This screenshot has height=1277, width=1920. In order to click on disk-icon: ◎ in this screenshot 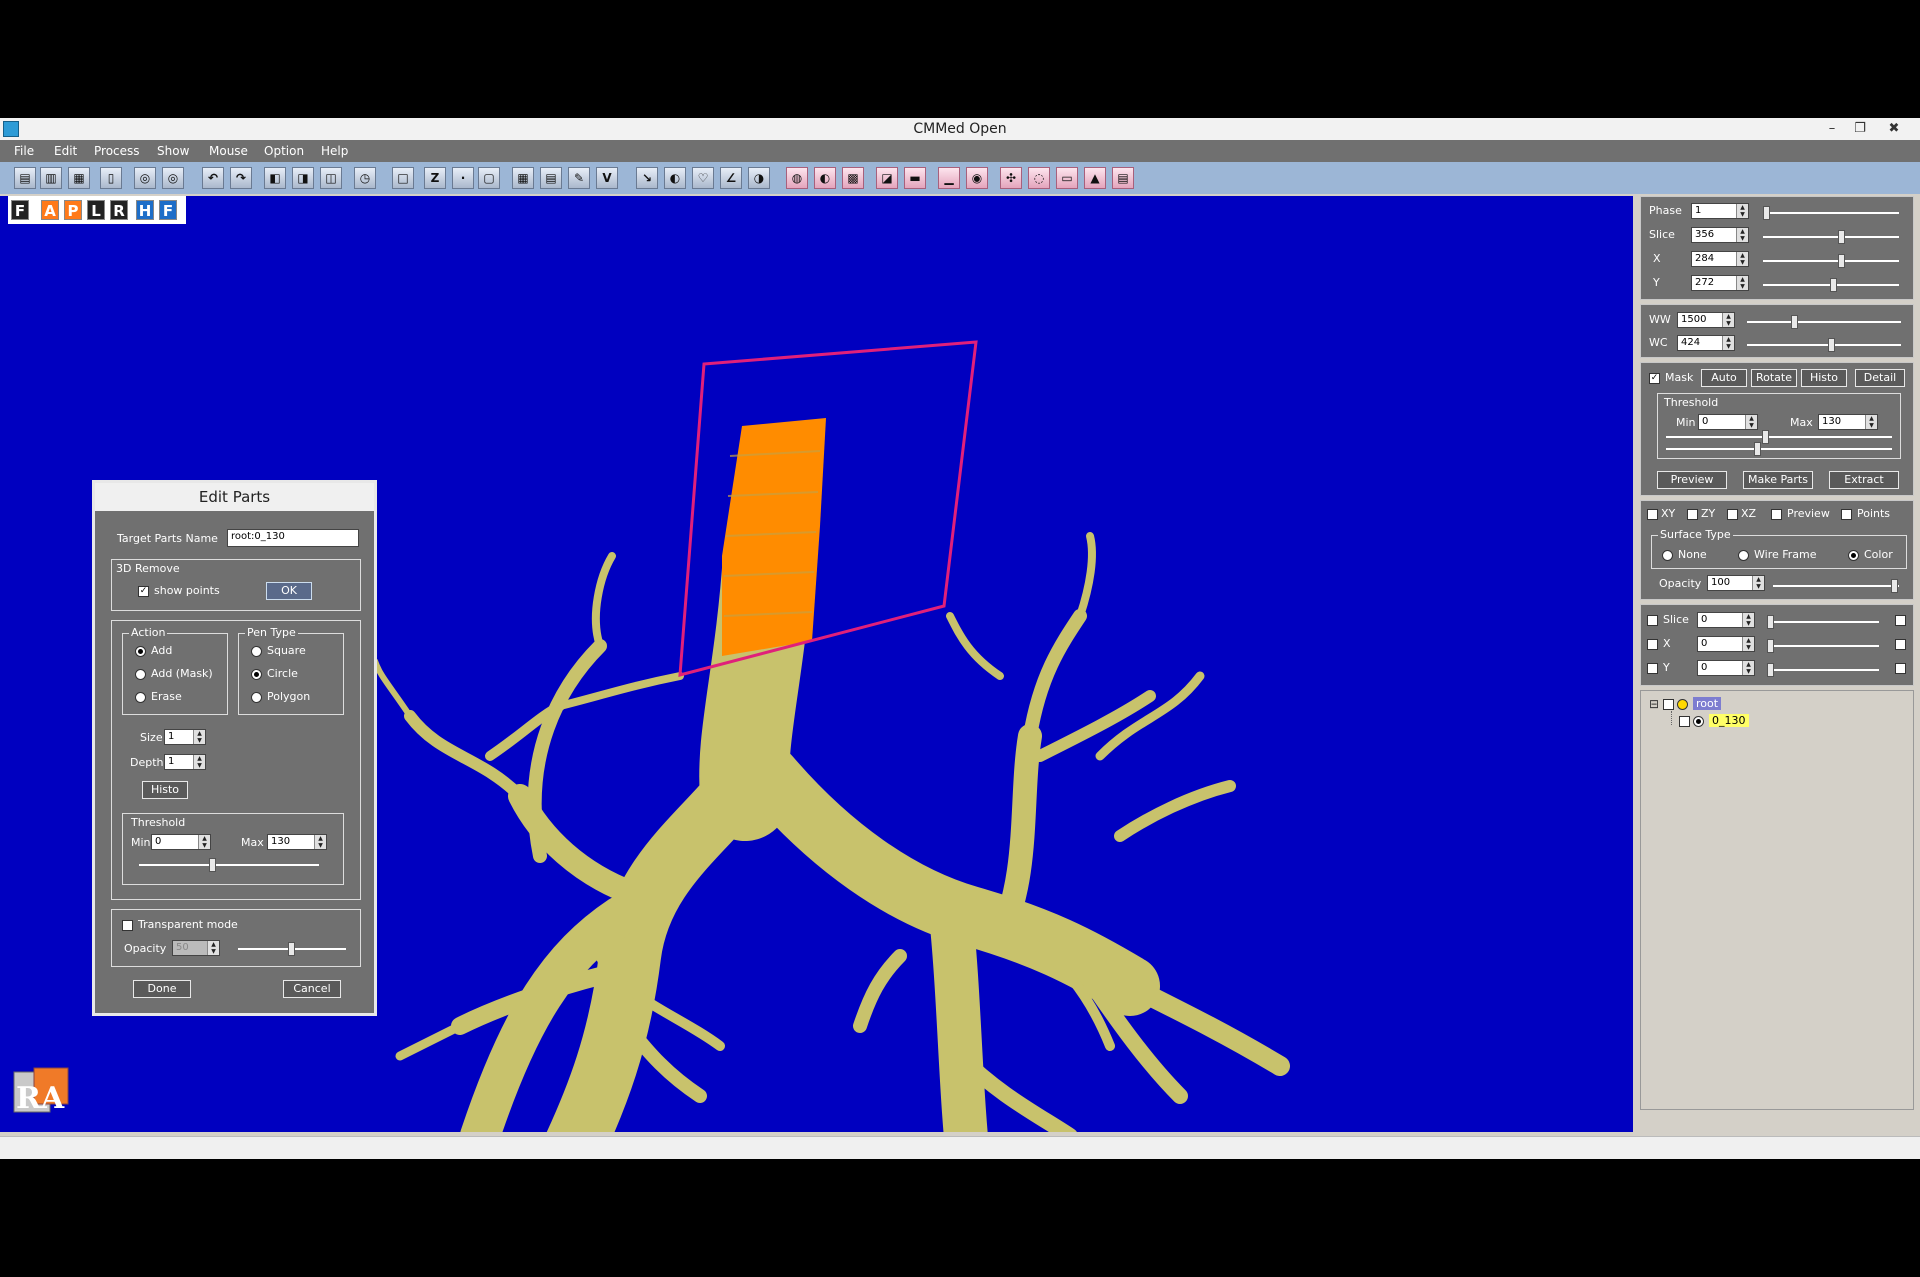, I will do `click(145, 178)`.